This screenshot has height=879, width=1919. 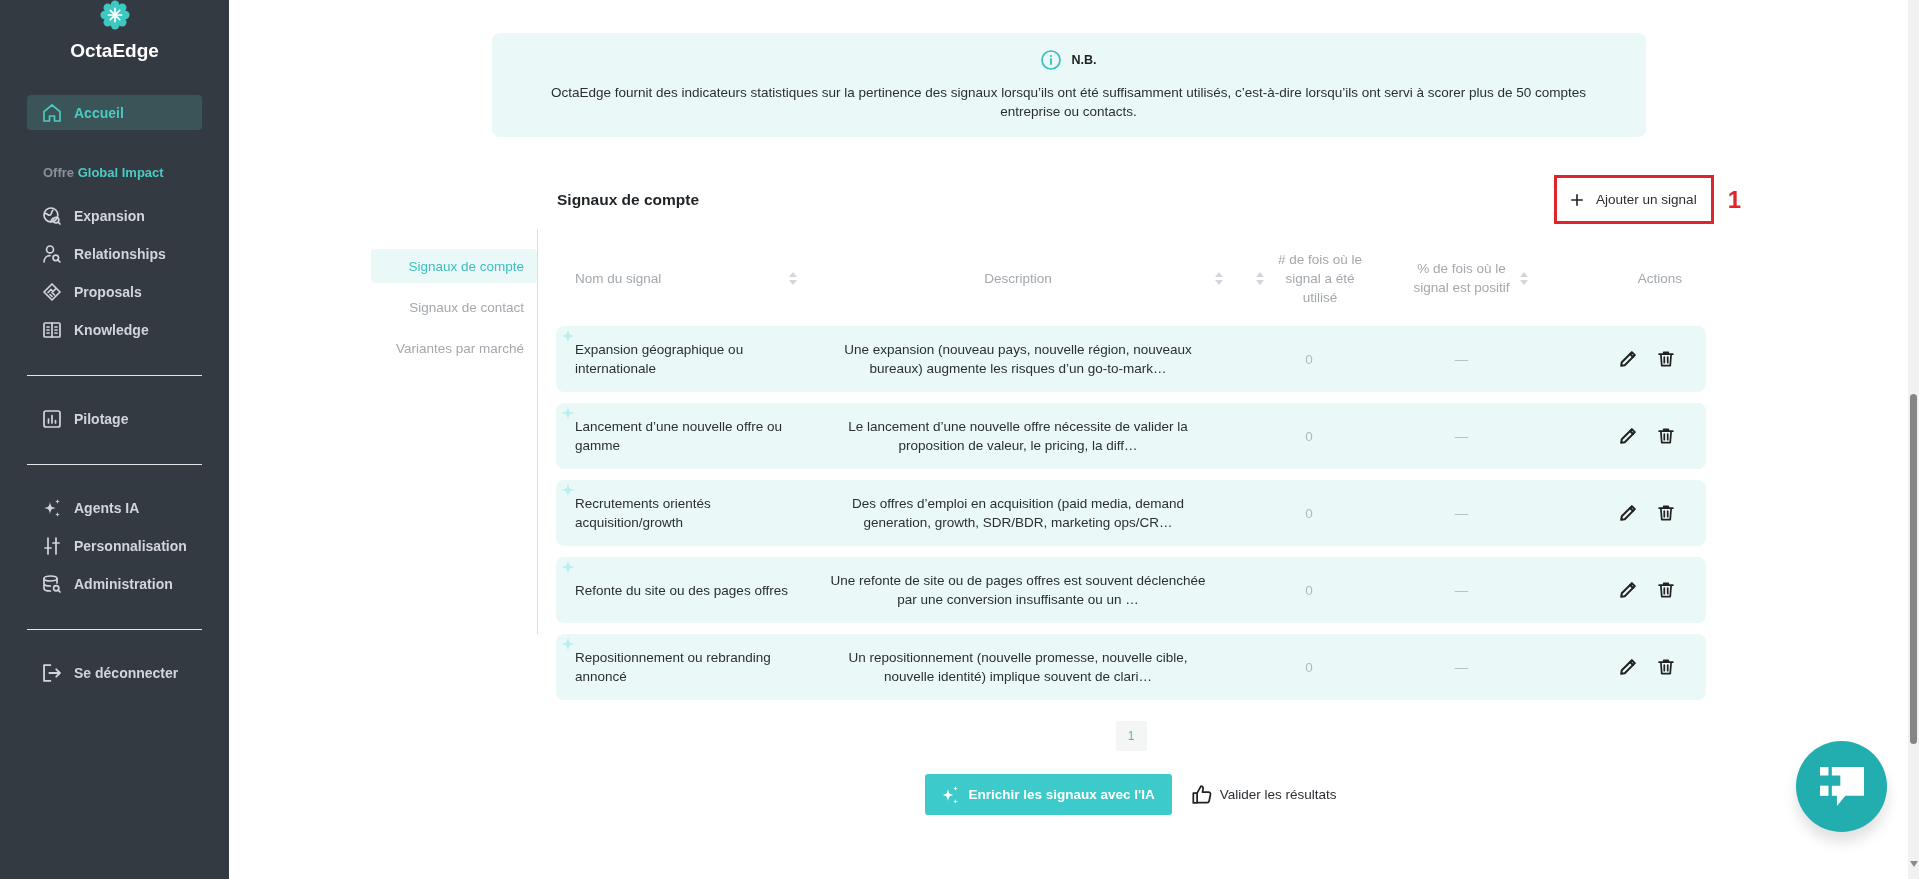 I want to click on plus-icon, so click(x=1577, y=199).